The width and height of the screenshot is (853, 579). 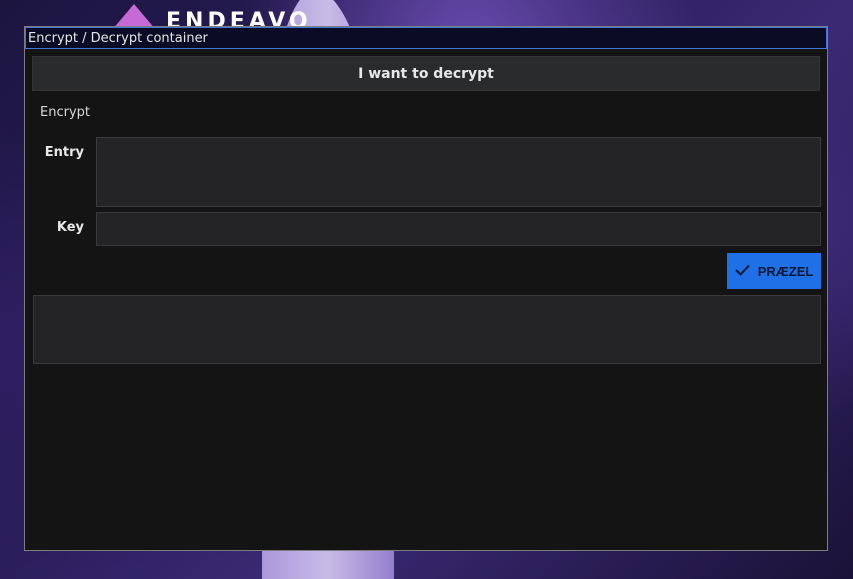 I want to click on entry-field, so click(x=458, y=172).